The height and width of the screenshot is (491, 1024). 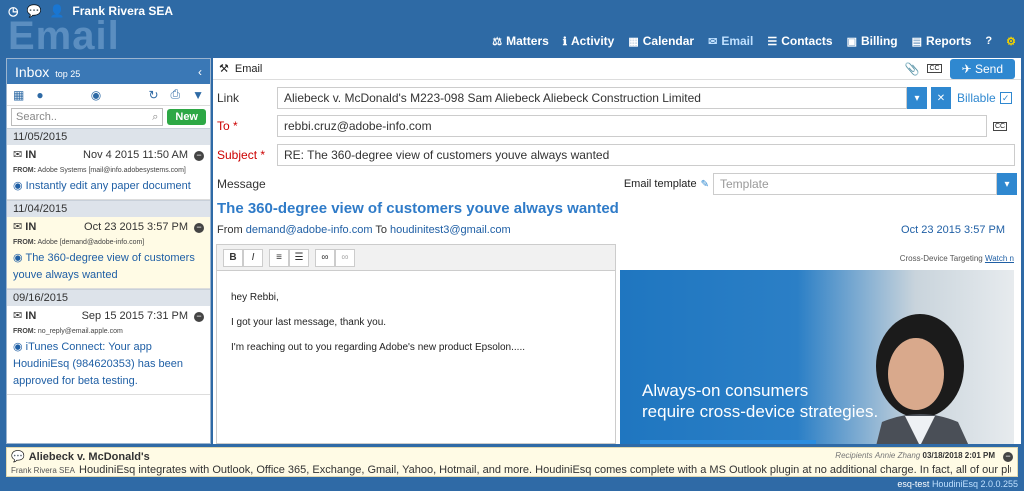 What do you see at coordinates (999, 258) in the screenshot?
I see `ad-link: Watch n` at bounding box center [999, 258].